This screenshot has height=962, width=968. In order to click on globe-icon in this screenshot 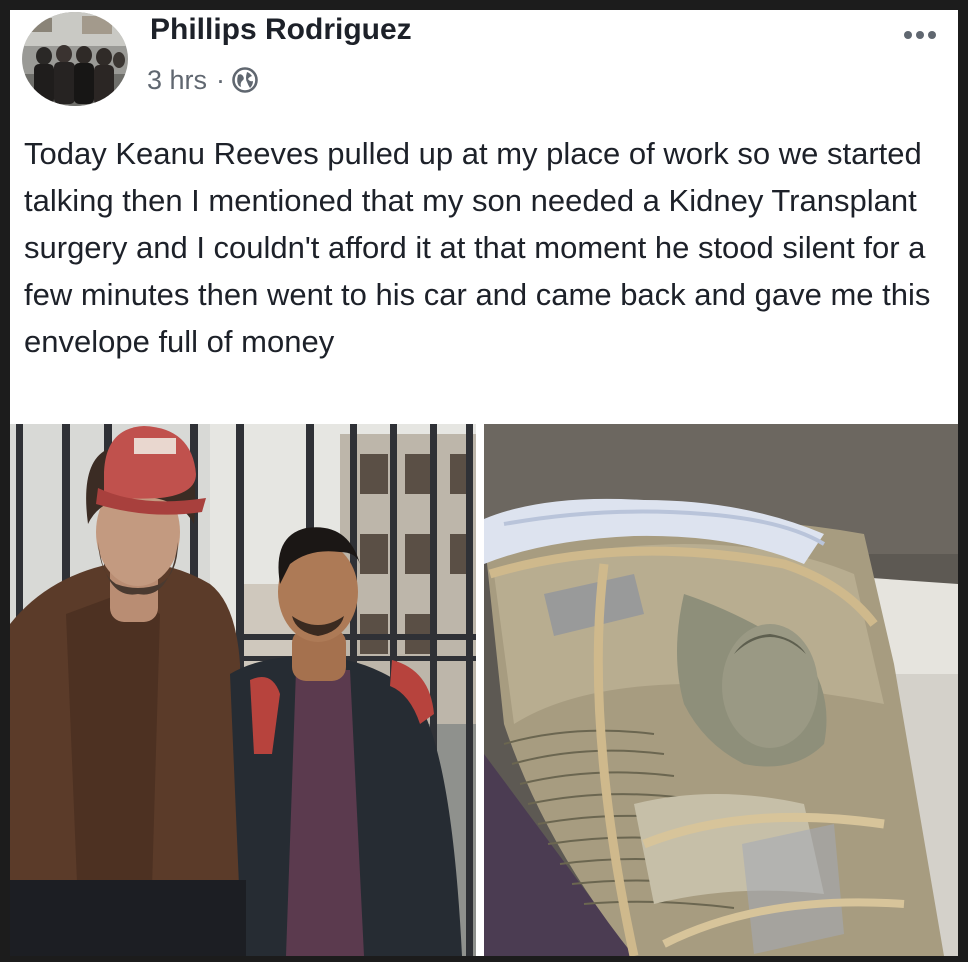, I will do `click(245, 80)`.